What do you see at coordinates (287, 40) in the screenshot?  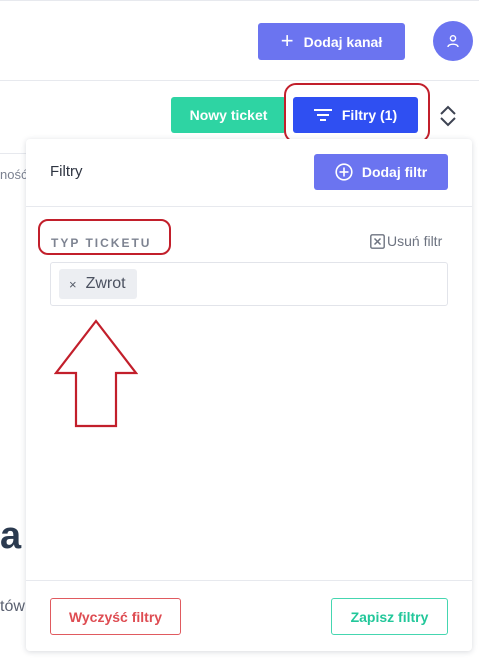 I see `plus-icon: +` at bounding box center [287, 40].